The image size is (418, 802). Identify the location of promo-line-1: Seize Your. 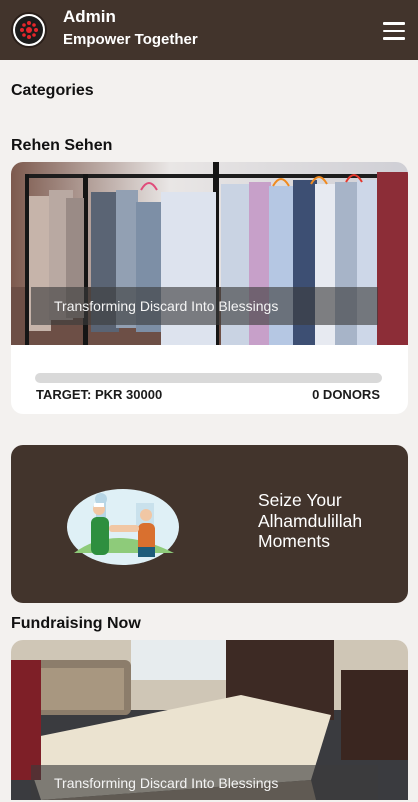
(300, 500).